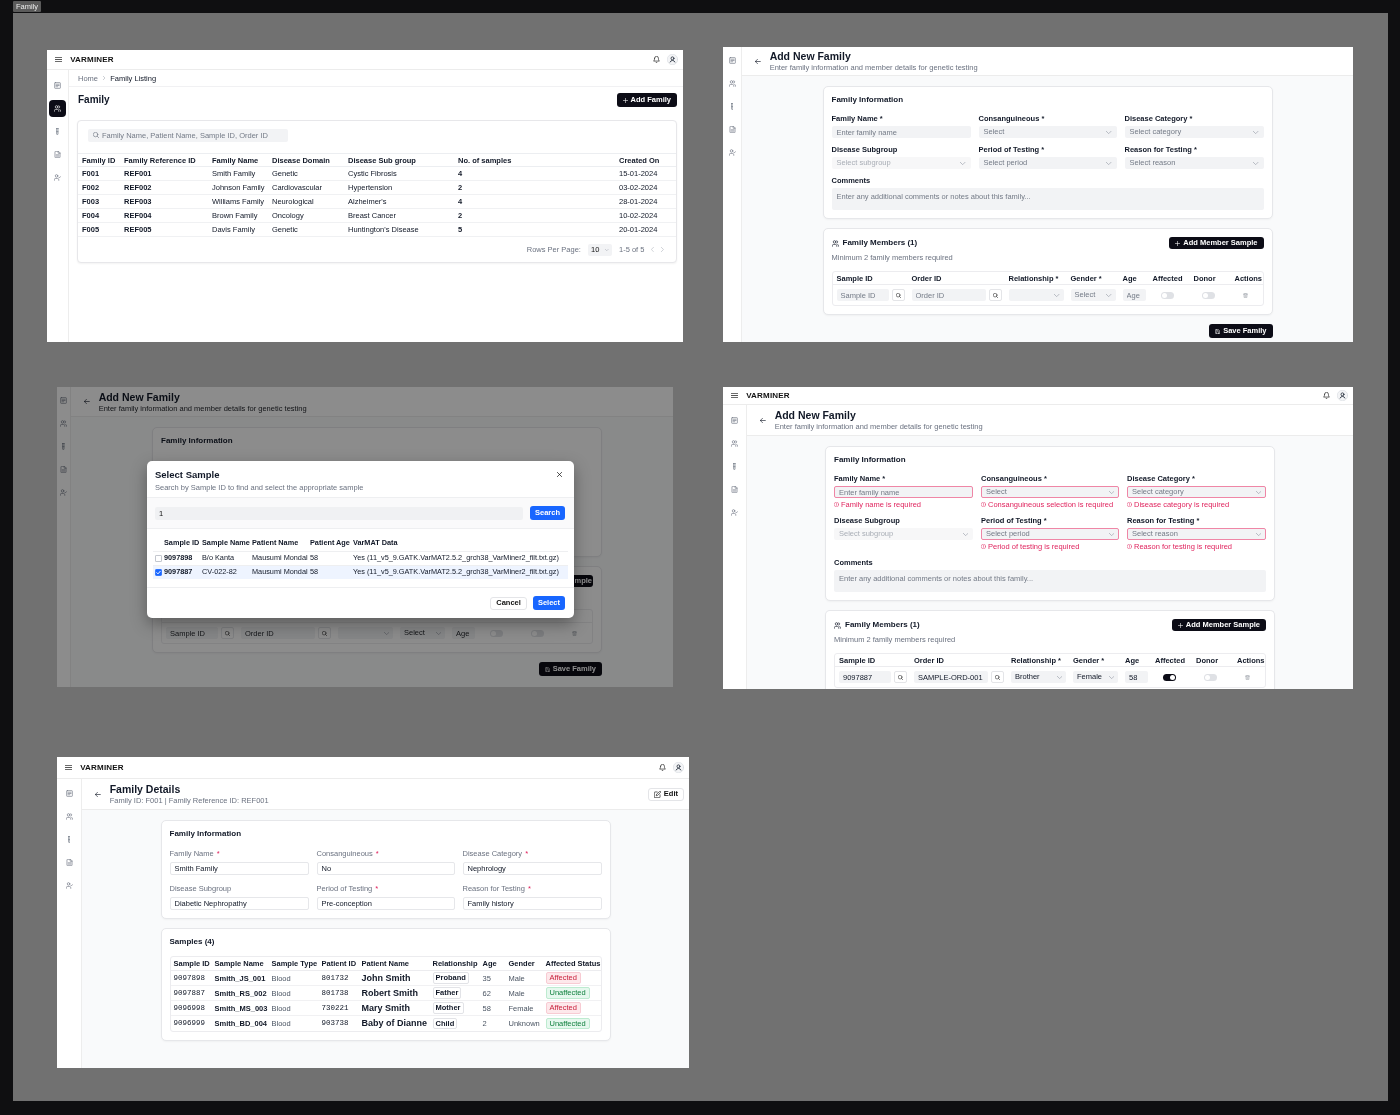 Image resolution: width=1400 pixels, height=1115 pixels. Describe the element at coordinates (145, 789) in the screenshot. I see `page-title: Family Details` at that location.